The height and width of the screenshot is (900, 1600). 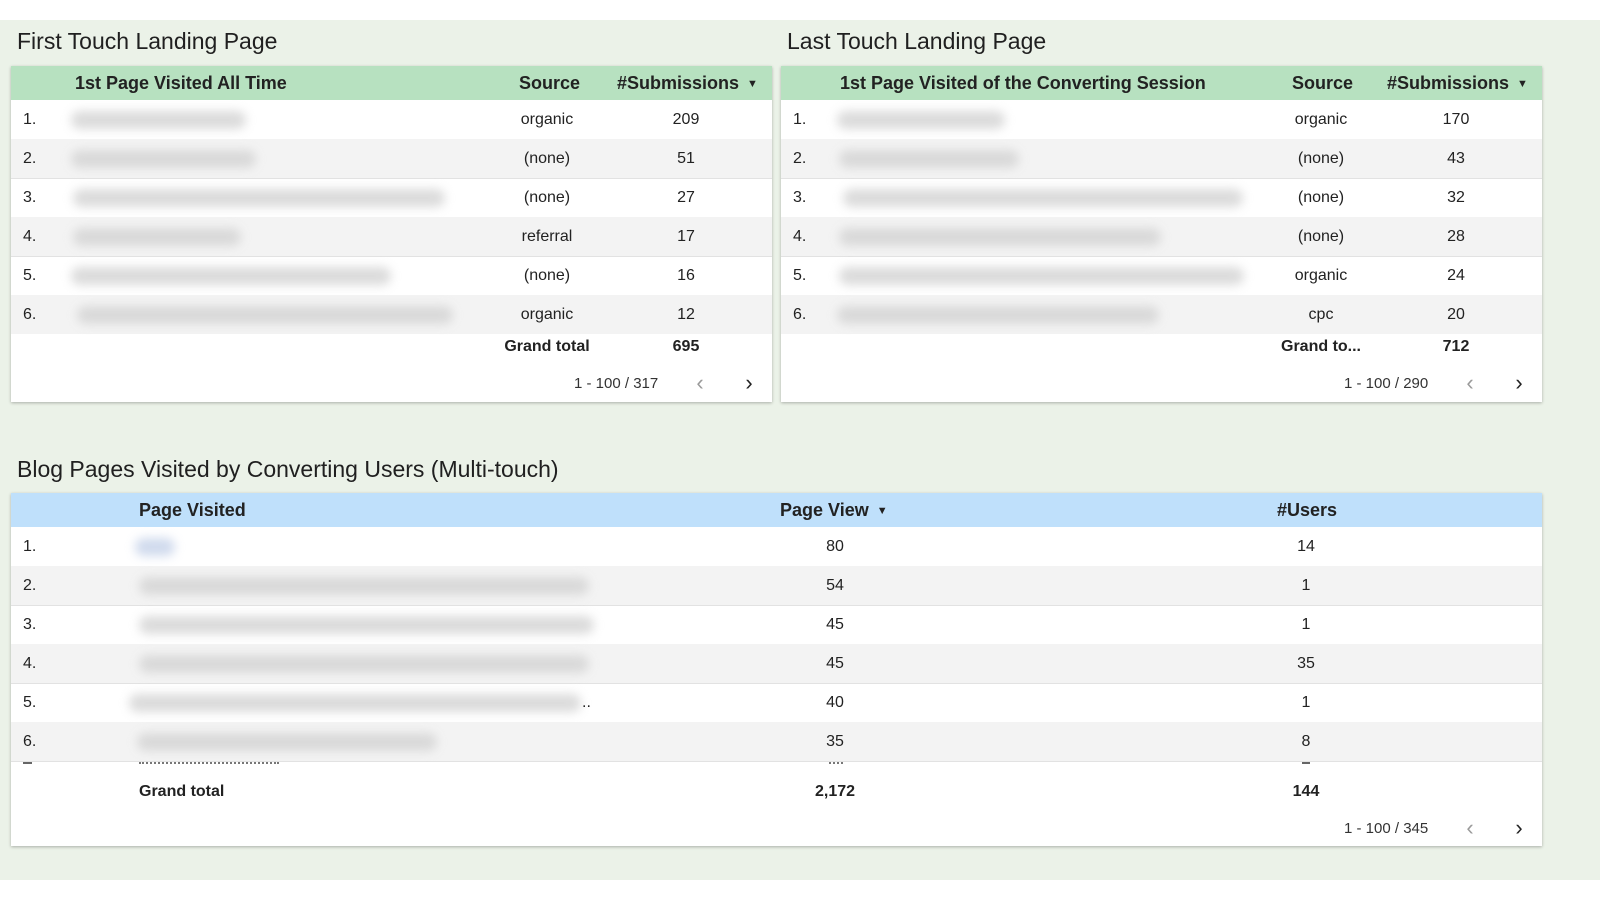 I want to click on submissions-cell: 24, so click(x=1456, y=275).